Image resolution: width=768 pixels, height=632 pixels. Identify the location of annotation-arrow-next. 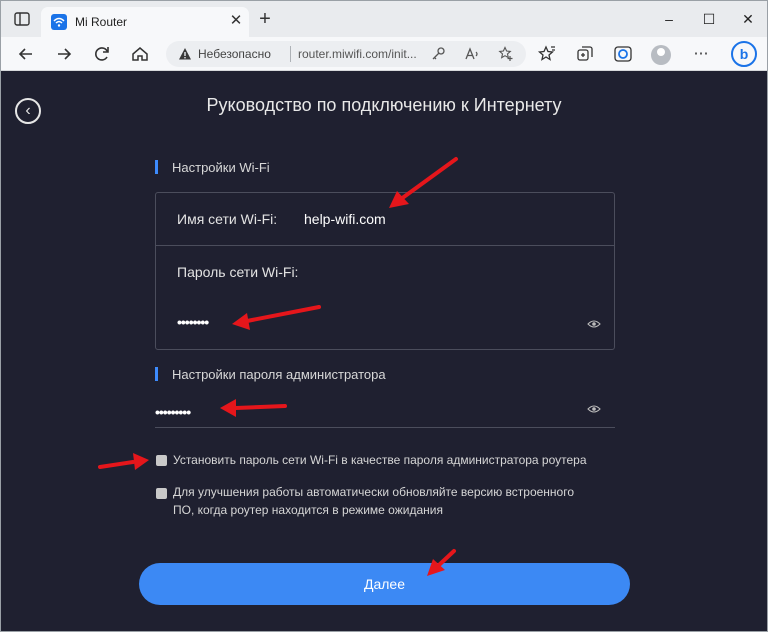
(441, 562).